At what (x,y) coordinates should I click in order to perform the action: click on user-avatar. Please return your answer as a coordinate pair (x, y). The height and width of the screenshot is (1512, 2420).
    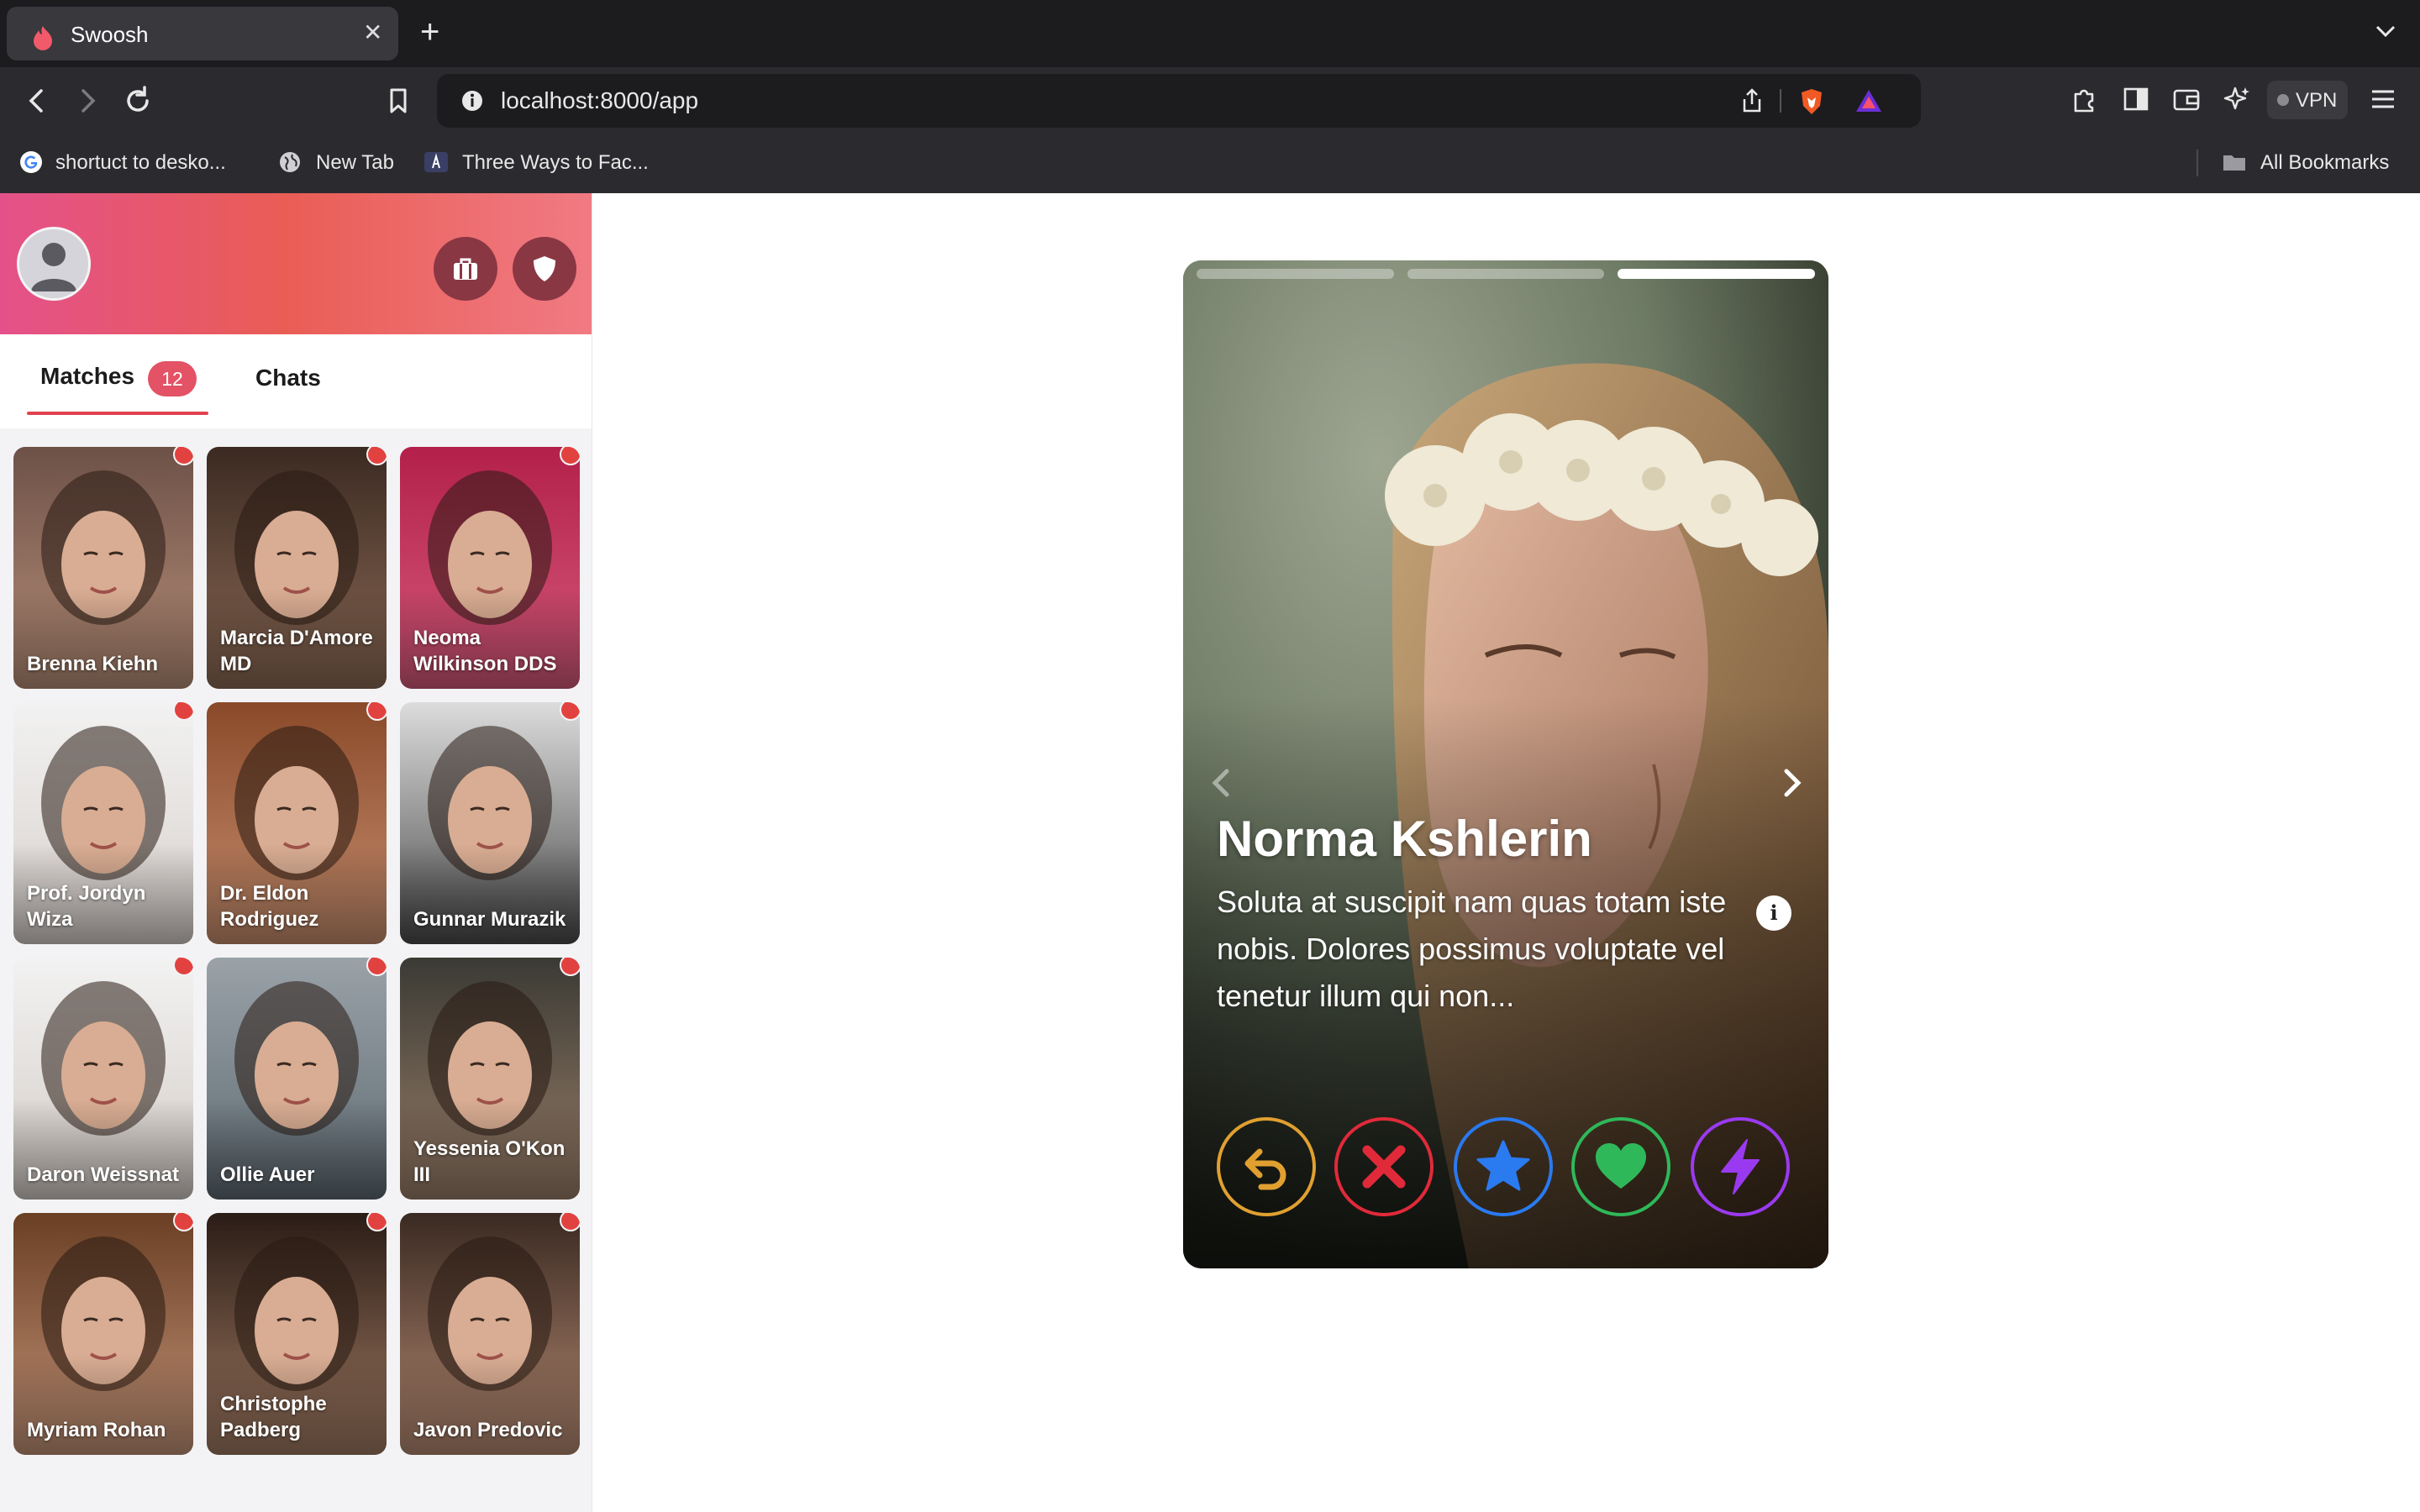
    Looking at the image, I should click on (54, 264).